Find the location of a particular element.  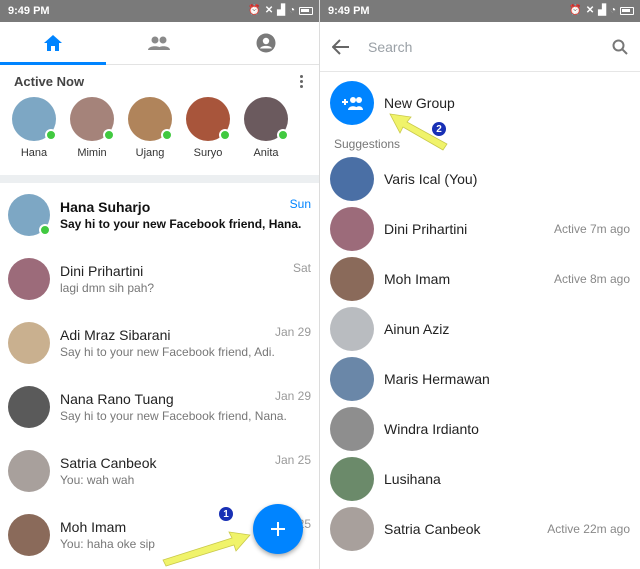

step-badge: 2 is located at coordinates (439, 129).